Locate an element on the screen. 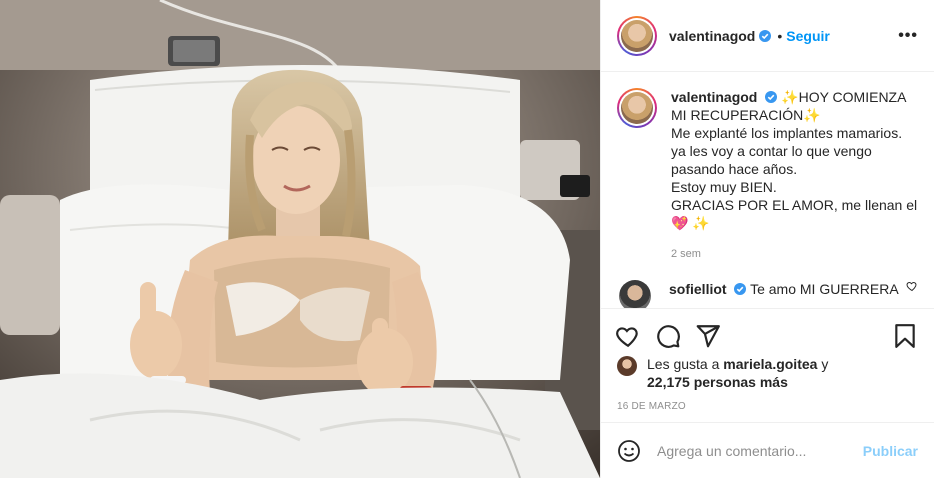  likes-count: 22,175 personas más is located at coordinates (717, 382).